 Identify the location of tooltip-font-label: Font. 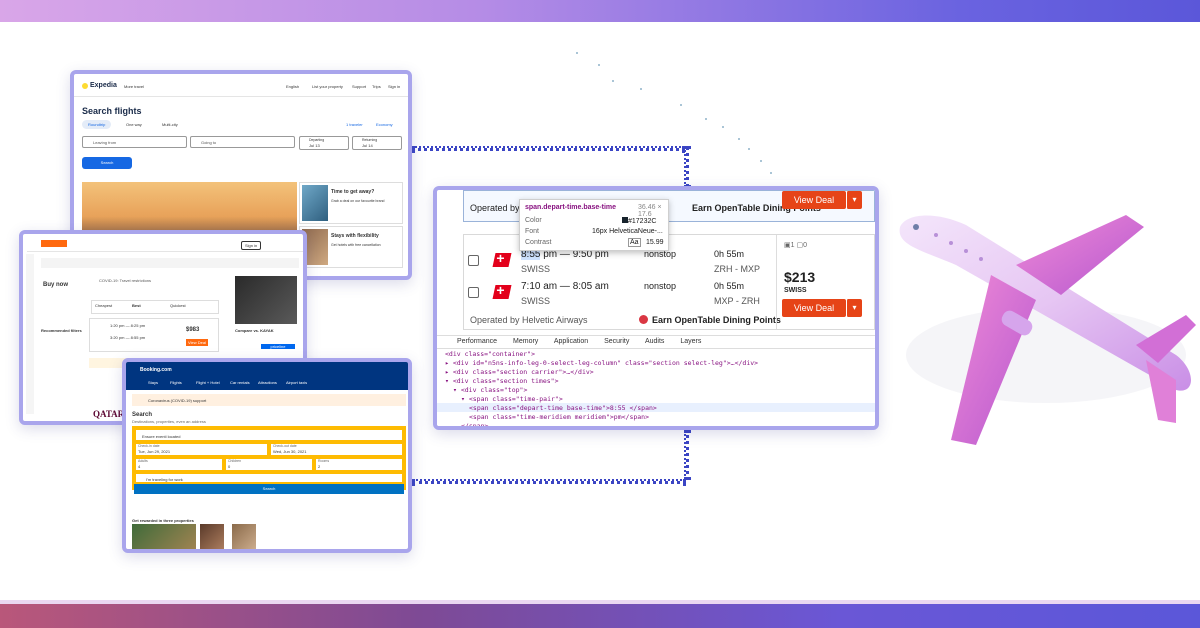
(532, 231).